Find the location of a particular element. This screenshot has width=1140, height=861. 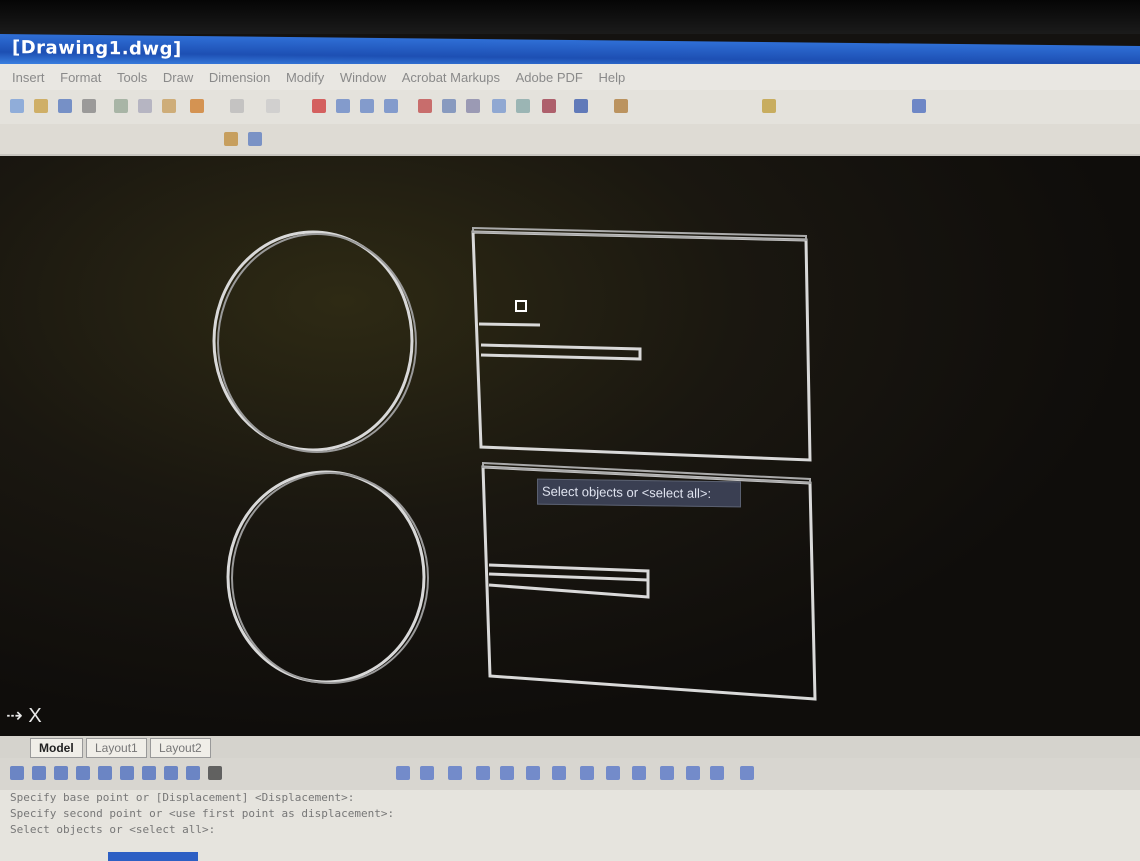

tab-layout2: Layout2 is located at coordinates (180, 748).